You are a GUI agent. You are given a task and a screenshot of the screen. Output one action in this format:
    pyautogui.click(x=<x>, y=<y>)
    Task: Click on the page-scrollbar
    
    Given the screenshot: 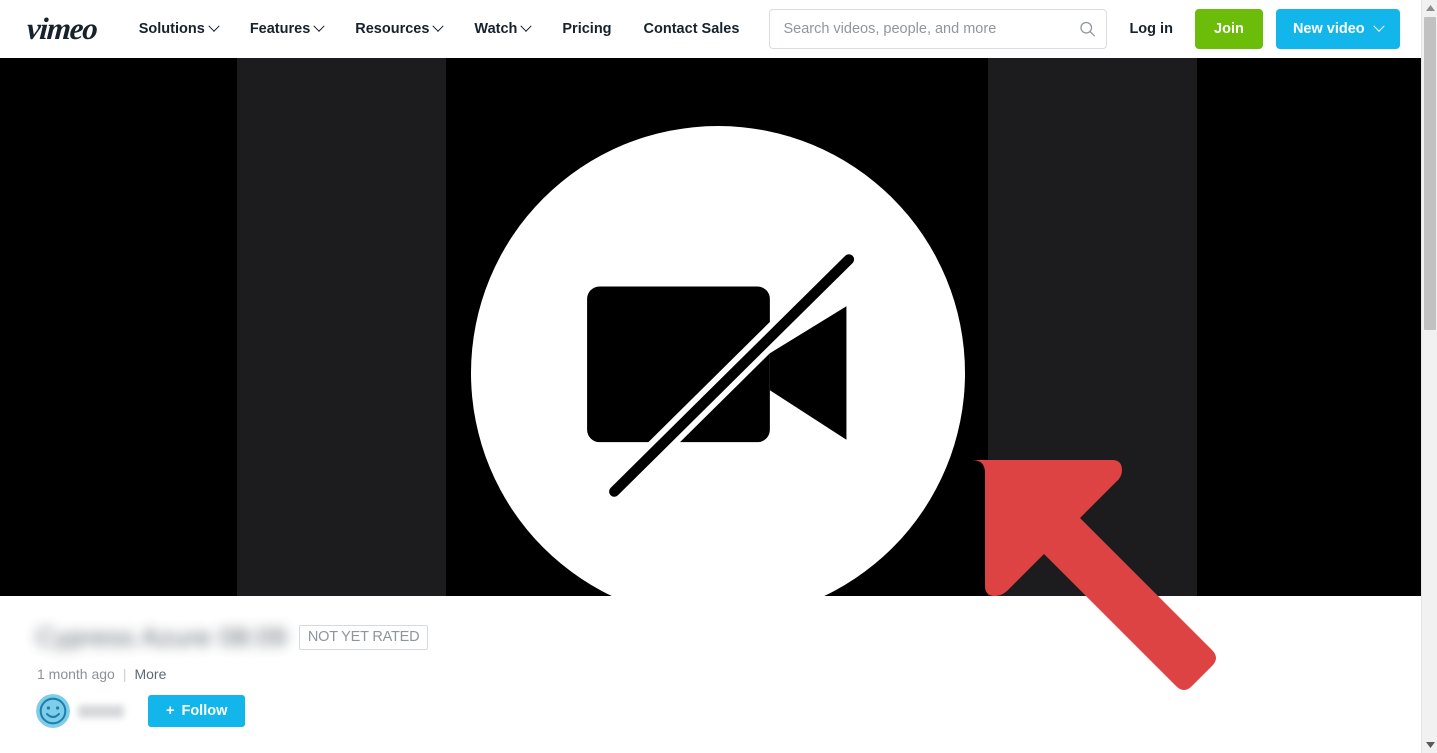 What is the action you would take?
    pyautogui.click(x=1429, y=376)
    